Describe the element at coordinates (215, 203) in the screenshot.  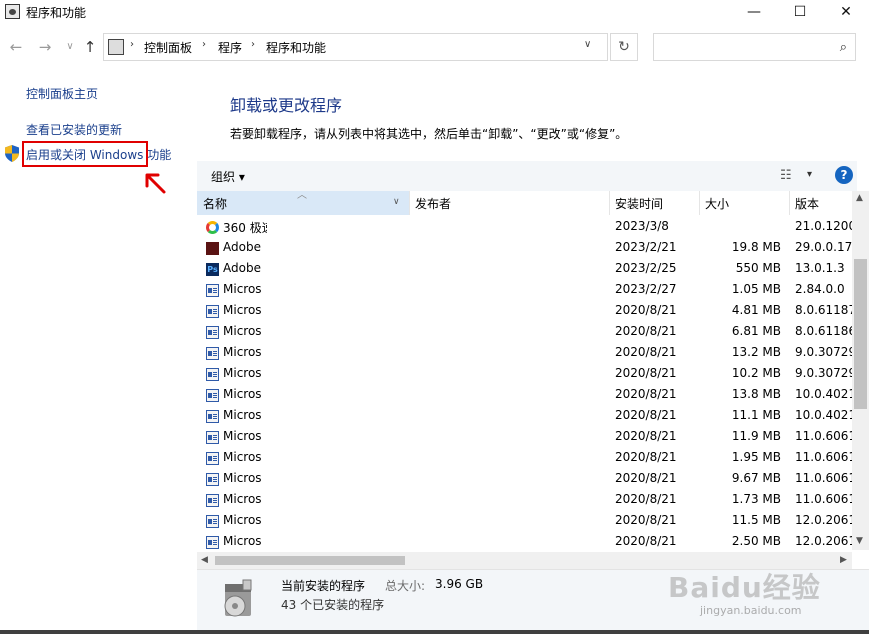
I see `column-header-name: 名称` at that location.